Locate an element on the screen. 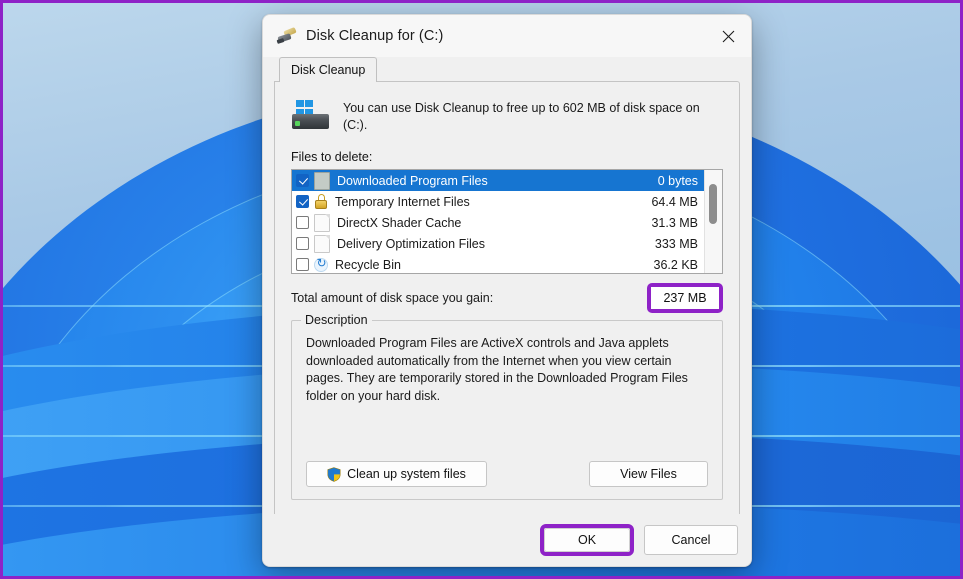  list-item: Temporary Internet Files 64.4 MB is located at coordinates (498, 201).